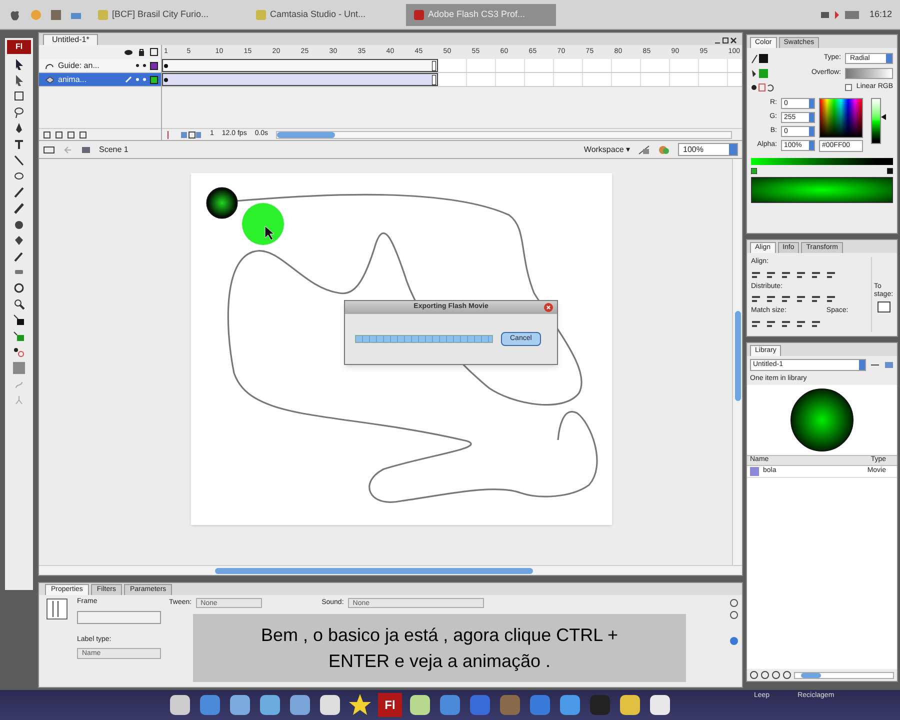 Image resolution: width=900 pixels, height=720 pixels. What do you see at coordinates (19, 208) in the screenshot?
I see `brush-icon` at bounding box center [19, 208].